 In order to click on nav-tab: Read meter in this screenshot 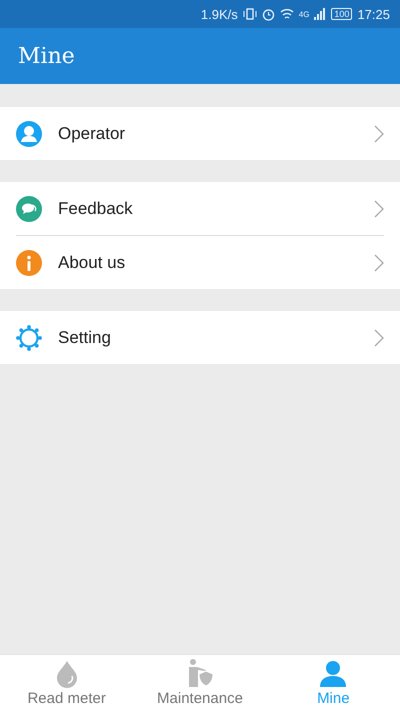, I will do `click(67, 683)`.